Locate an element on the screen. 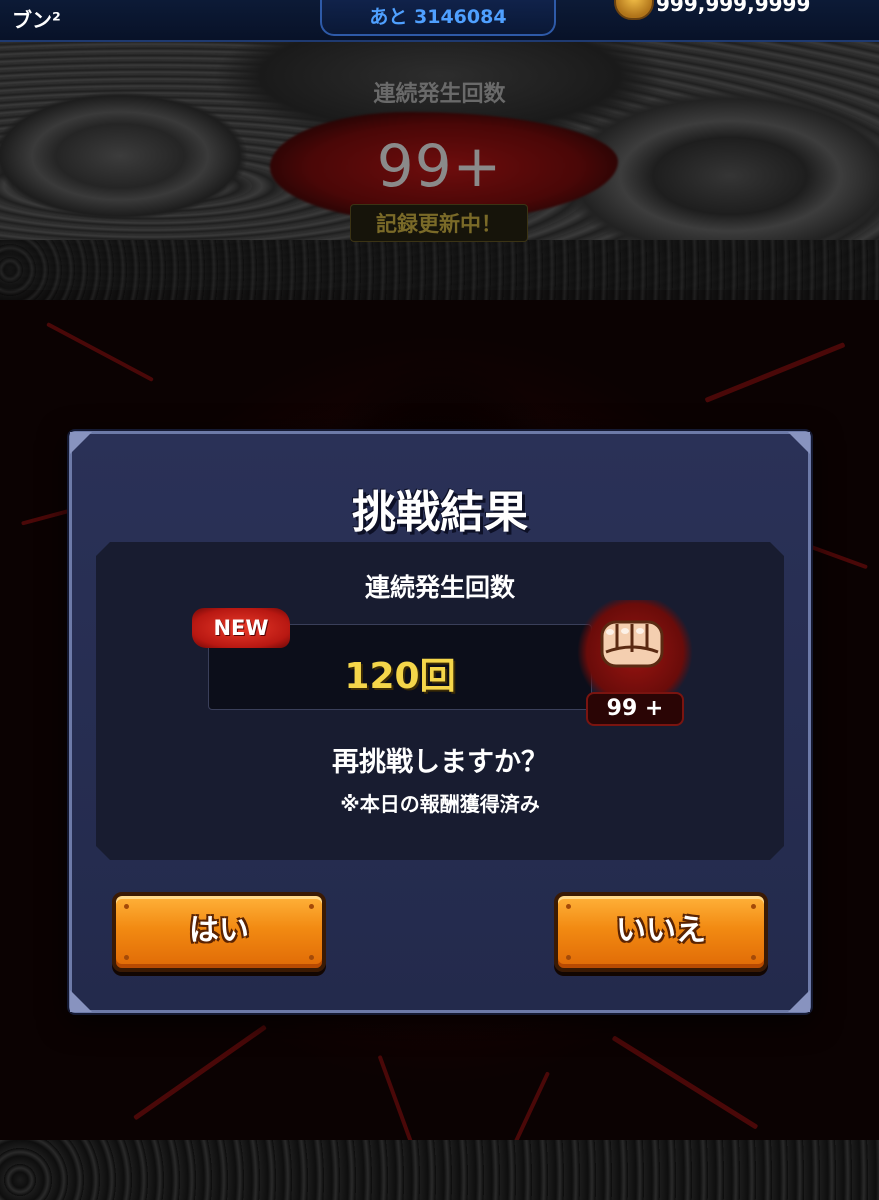 The height and width of the screenshot is (1200, 879). record-badge: 記録更新中！ is located at coordinates (439, 223).